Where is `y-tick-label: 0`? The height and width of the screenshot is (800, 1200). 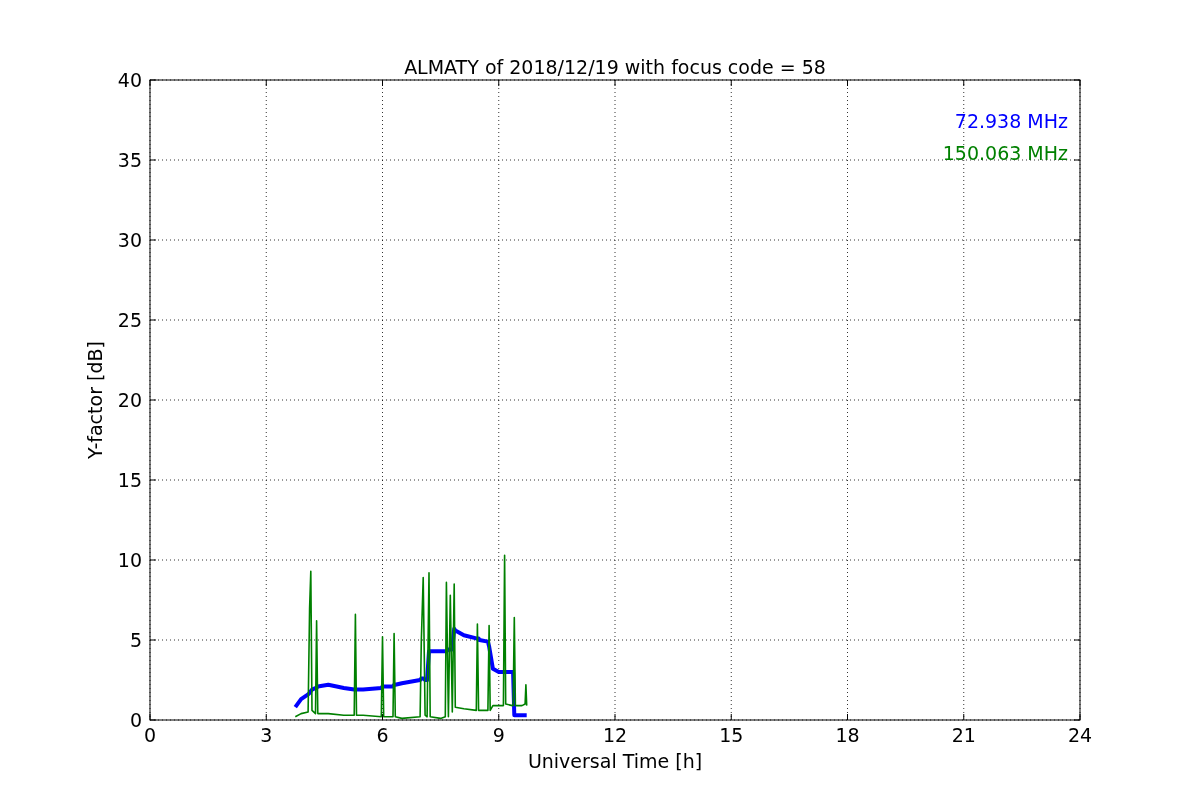
y-tick-label: 0 is located at coordinates (135, 720).